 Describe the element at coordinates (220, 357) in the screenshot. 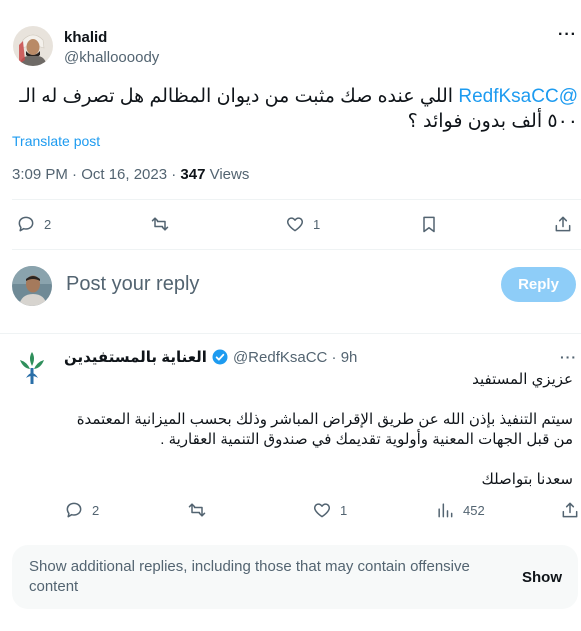

I see `verified-icon` at that location.